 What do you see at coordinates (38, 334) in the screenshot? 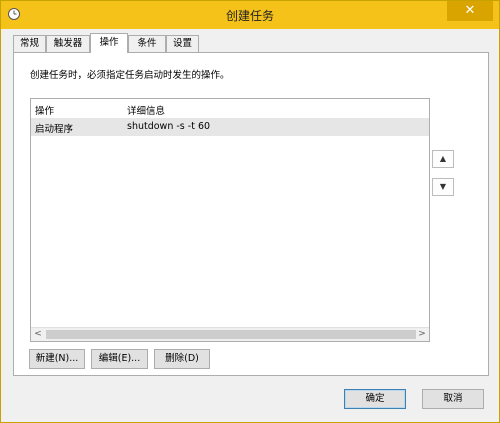
I see `scroll-left-icon: <` at bounding box center [38, 334].